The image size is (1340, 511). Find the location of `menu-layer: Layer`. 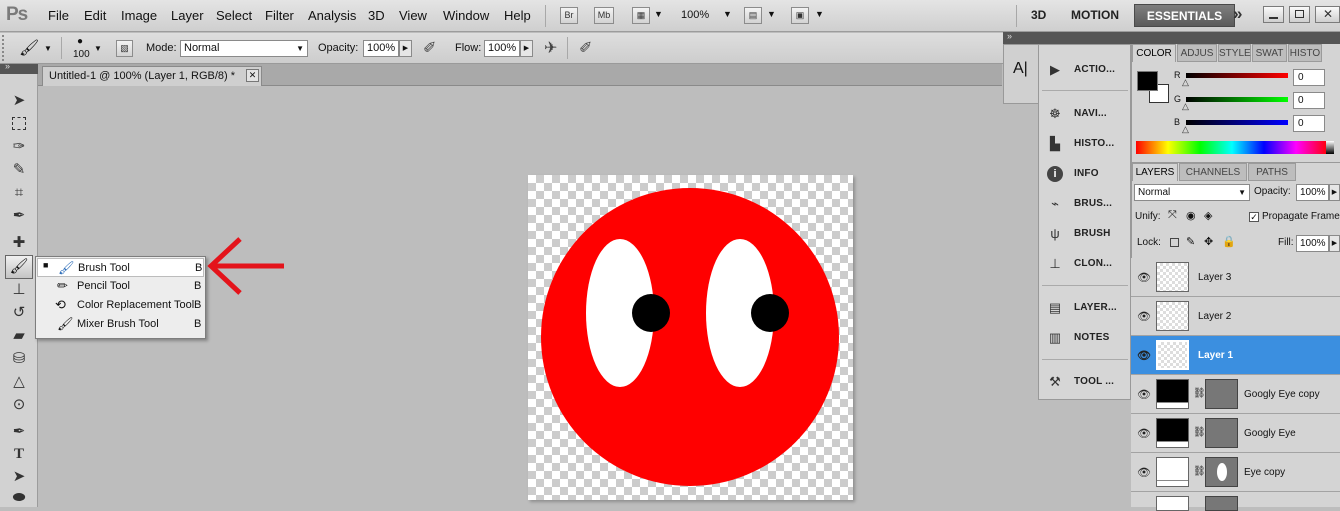

menu-layer: Layer is located at coordinates (187, 15).